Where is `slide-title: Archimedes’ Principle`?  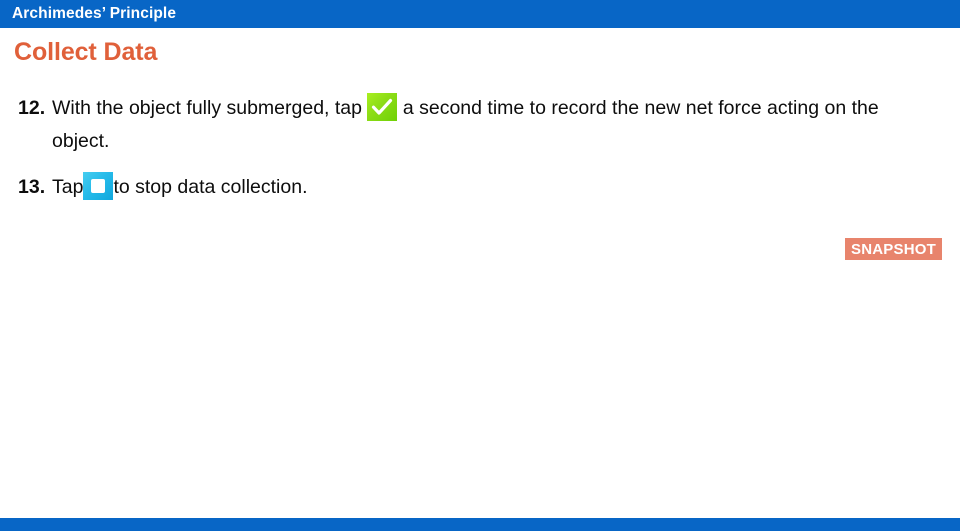 slide-title: Archimedes’ Principle is located at coordinates (94, 13).